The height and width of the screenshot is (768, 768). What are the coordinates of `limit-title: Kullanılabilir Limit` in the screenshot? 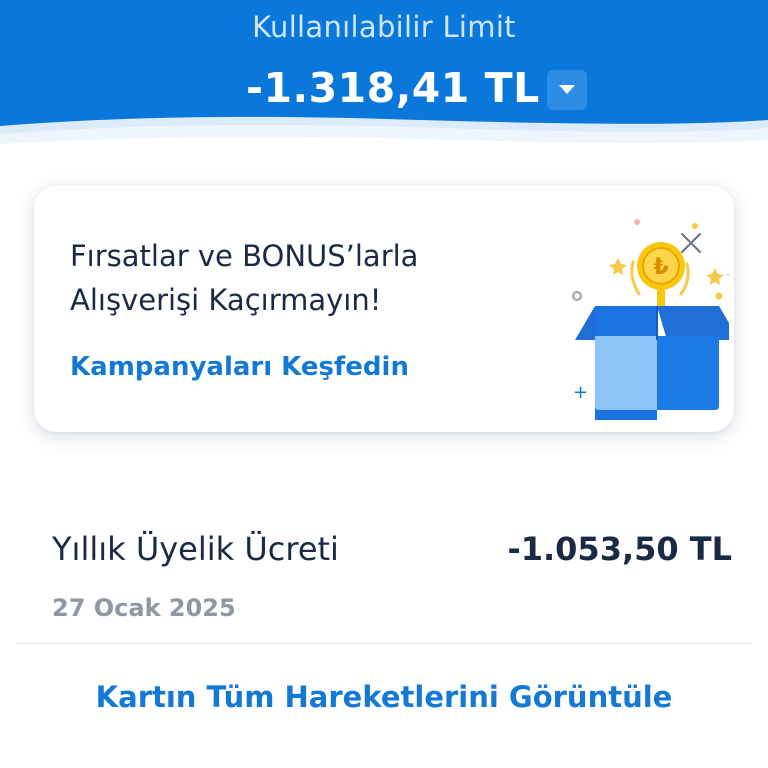 It's located at (384, 27).